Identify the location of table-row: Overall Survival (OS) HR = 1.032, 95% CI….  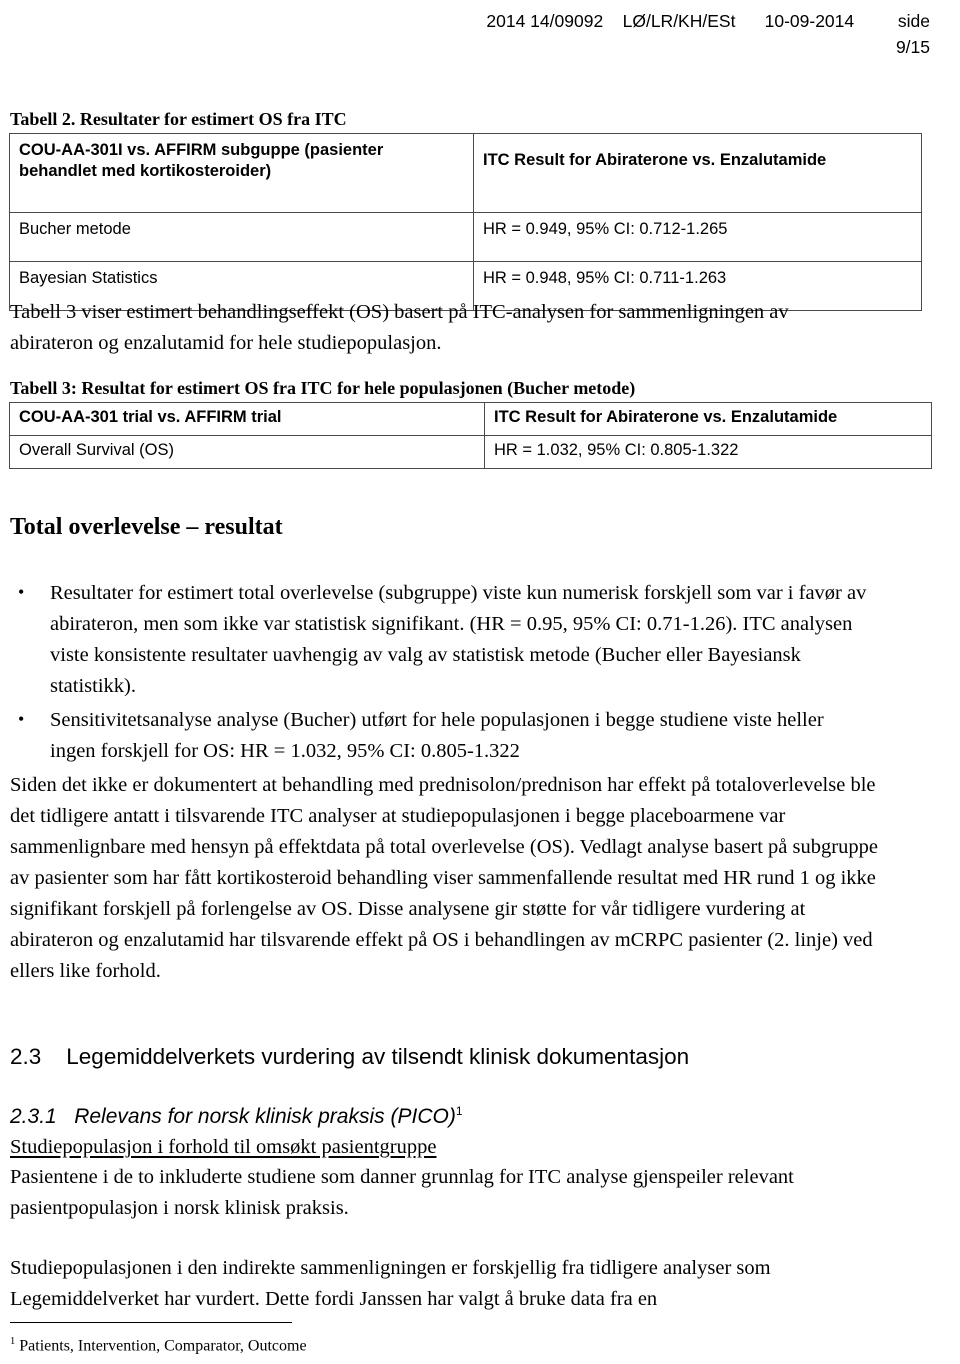
(470, 452).